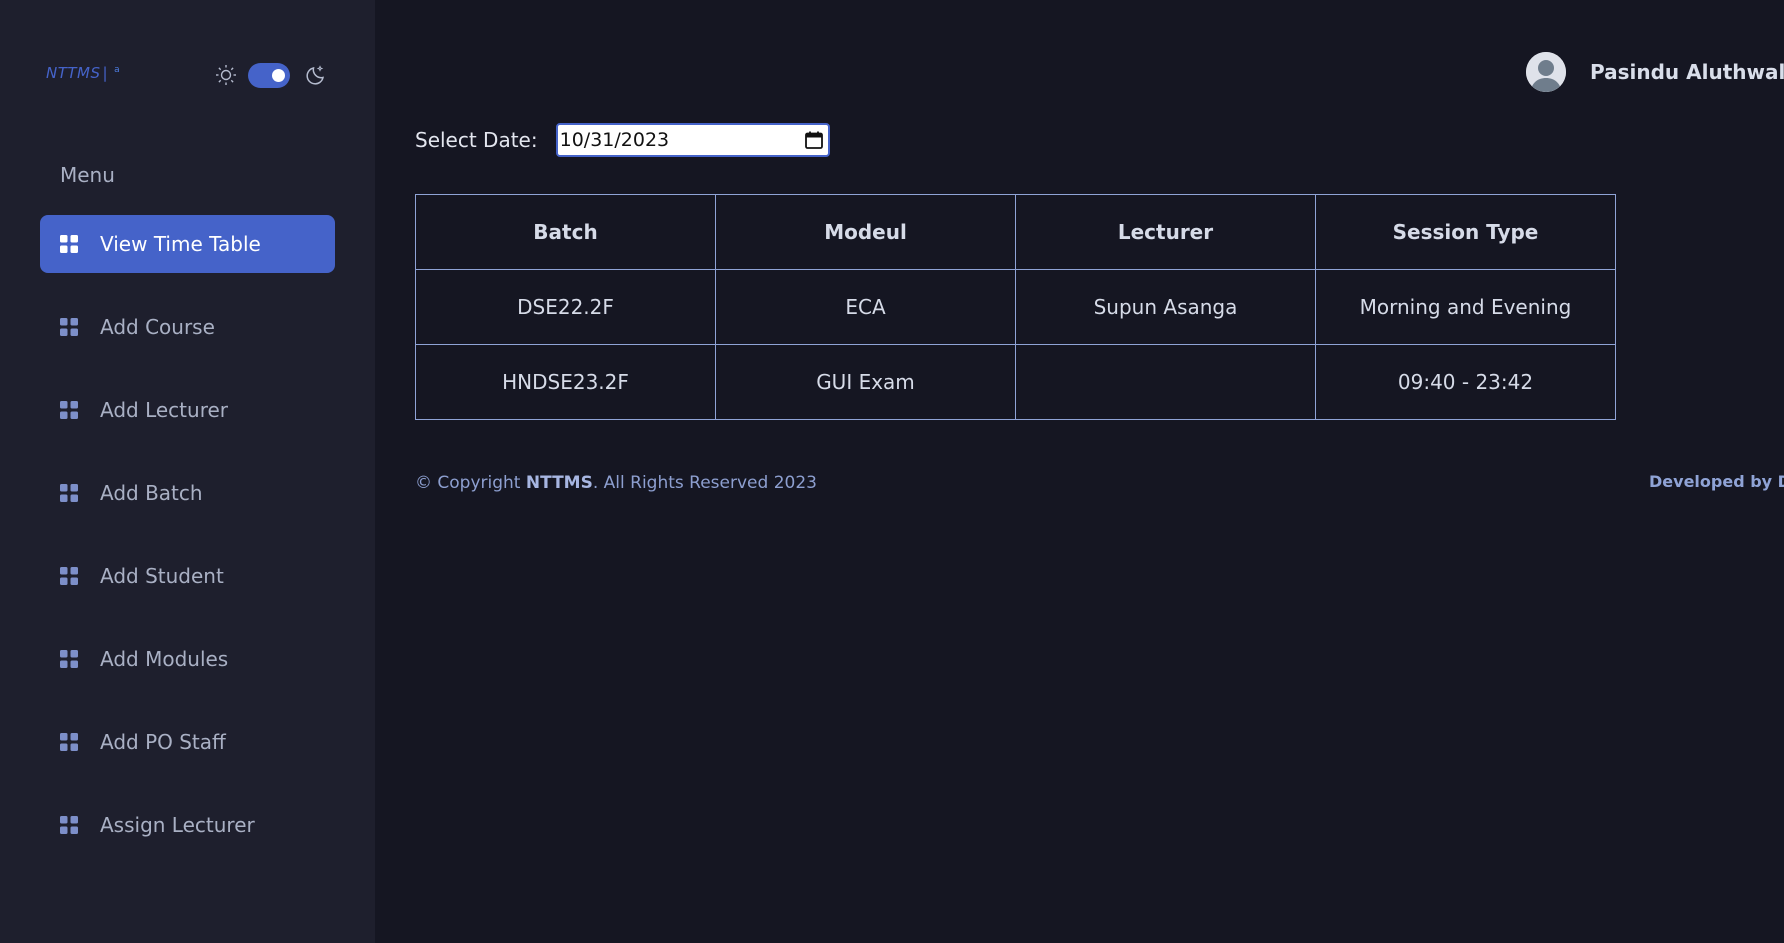 This screenshot has height=943, width=1784. I want to click on logo-superscript: a, so click(117, 70).